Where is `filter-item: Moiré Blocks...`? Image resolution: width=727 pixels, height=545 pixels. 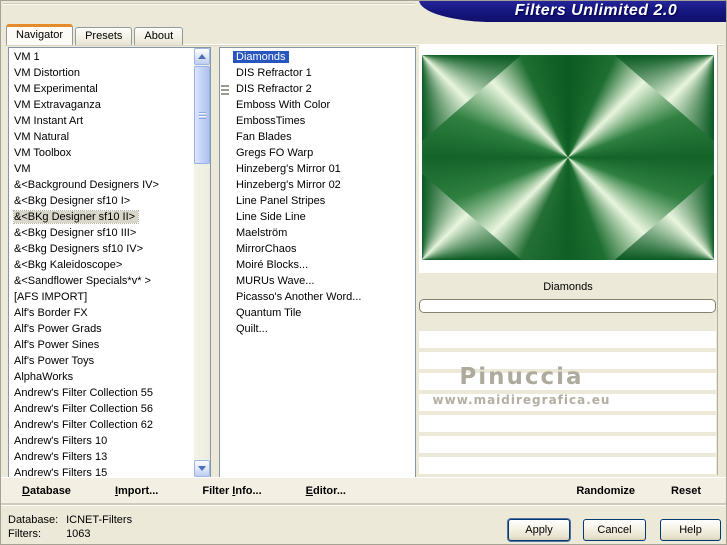 filter-item: Moiré Blocks... is located at coordinates (317, 265).